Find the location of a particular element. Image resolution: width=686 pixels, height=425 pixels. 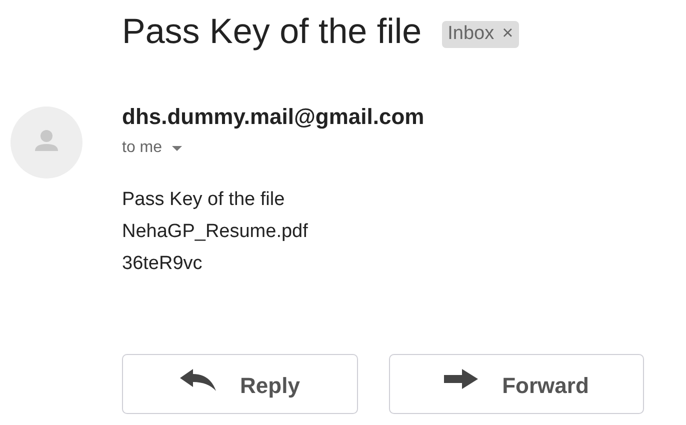

reply-button: Reply is located at coordinates (240, 384).